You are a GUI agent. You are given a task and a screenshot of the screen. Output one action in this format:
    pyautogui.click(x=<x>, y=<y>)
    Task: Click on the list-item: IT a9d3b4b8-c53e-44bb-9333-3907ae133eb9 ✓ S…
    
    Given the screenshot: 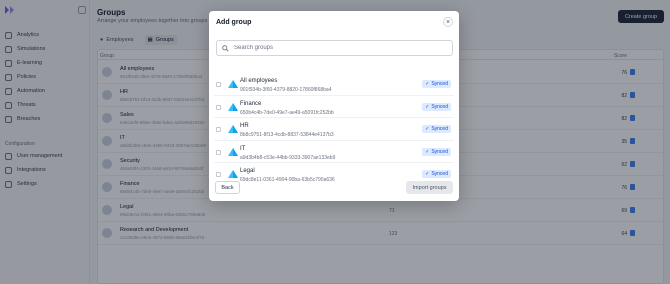 What is the action you would take?
    pyautogui.click(x=334, y=152)
    